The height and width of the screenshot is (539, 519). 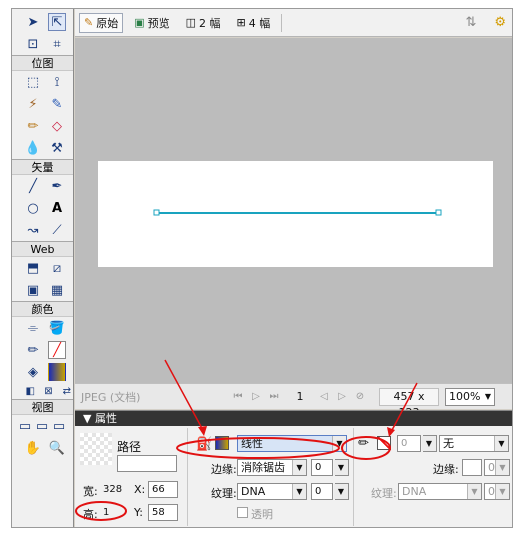 What do you see at coordinates (254, 23) in the screenshot?
I see `tab-4-up: ⊞ 4 幅` at bounding box center [254, 23].